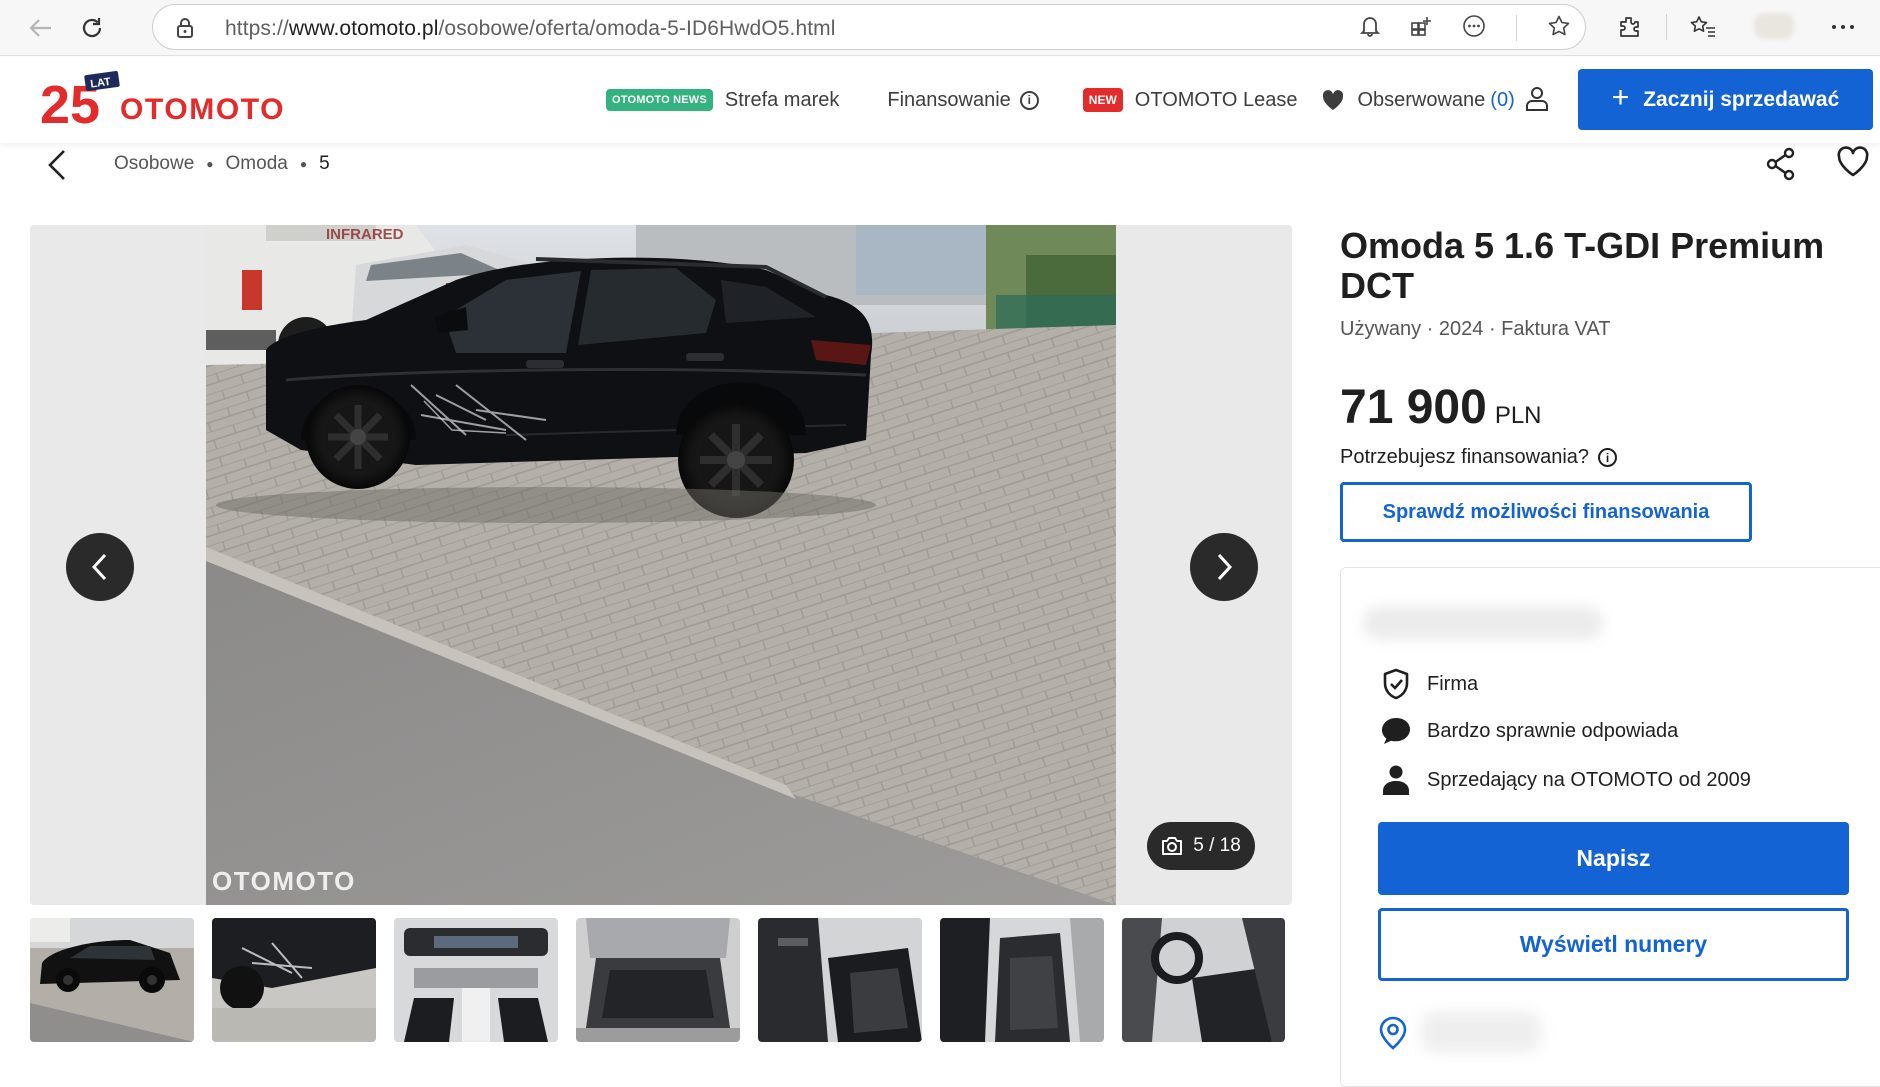 This screenshot has width=1880, height=1087. What do you see at coordinates (101, 83) in the screenshot?
I see `logo-anniversary-suffix: LAT` at bounding box center [101, 83].